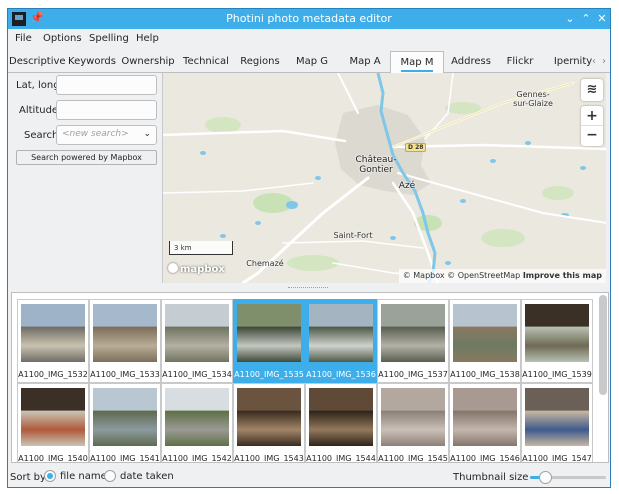 This screenshot has height=494, width=619. What do you see at coordinates (269, 423) in the screenshot?
I see `thumbnail-item: A1100_IMG_1543` at bounding box center [269, 423].